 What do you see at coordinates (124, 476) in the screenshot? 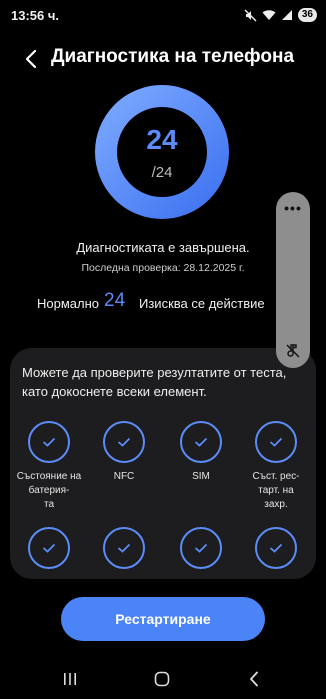
I see `test-item-label: NFC` at bounding box center [124, 476].